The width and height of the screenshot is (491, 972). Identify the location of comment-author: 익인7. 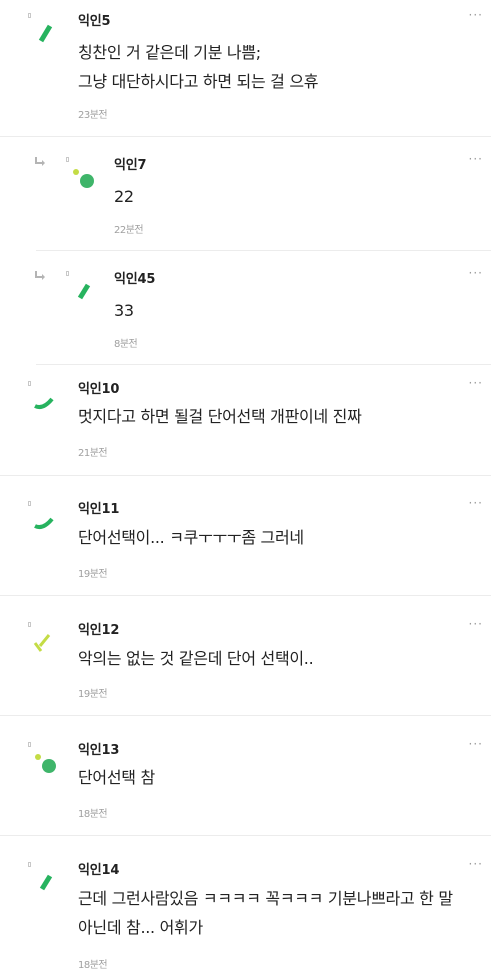
(130, 163).